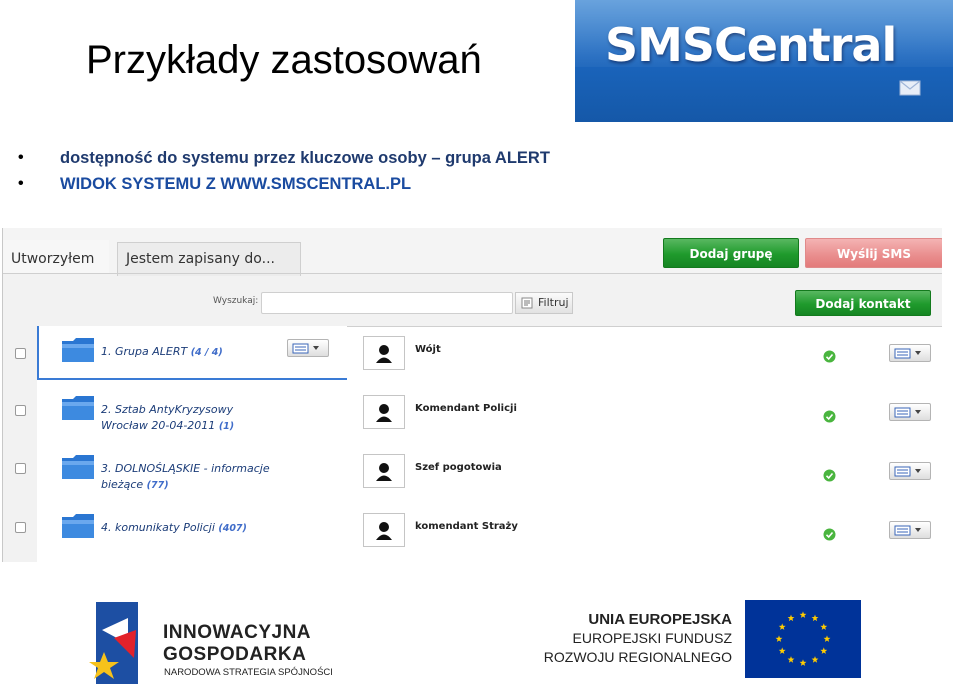  I want to click on group-count: (4 / 4), so click(206, 352).